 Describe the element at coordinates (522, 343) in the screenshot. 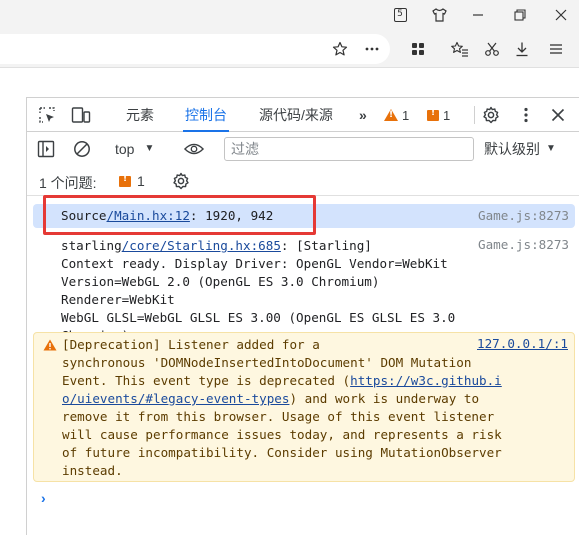

I see `log-source-link: 127.0.0.1/:1` at that location.